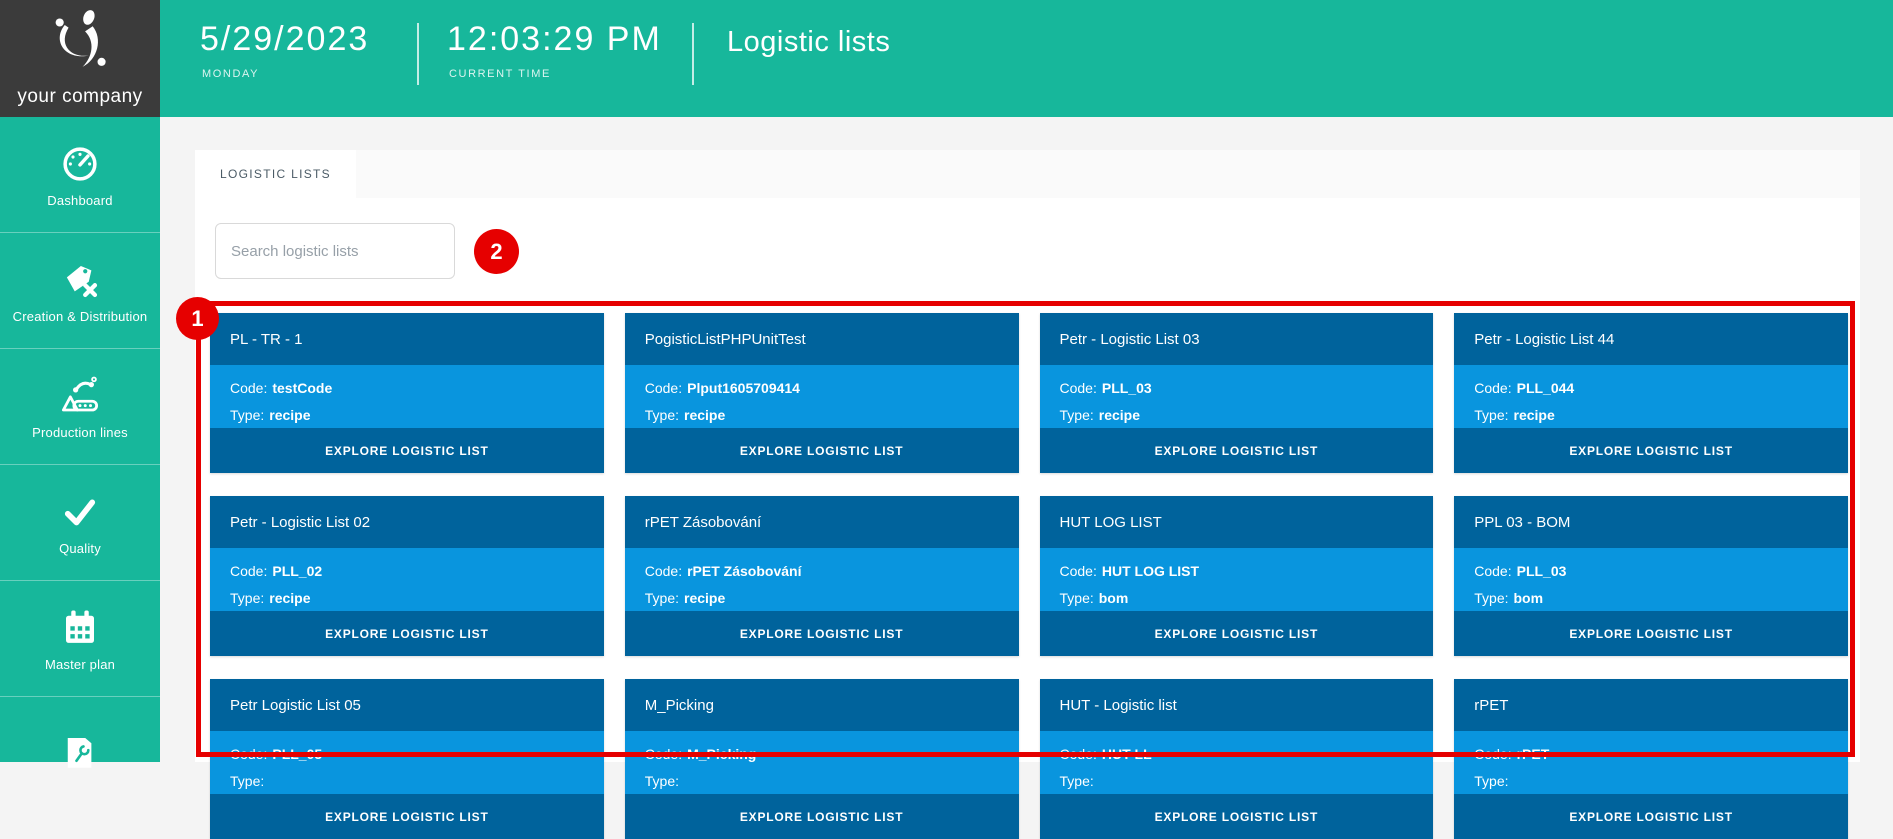 The width and height of the screenshot is (1893, 839). Describe the element at coordinates (1236, 339) in the screenshot. I see `card-title: Petr - Logistic List 03` at that location.